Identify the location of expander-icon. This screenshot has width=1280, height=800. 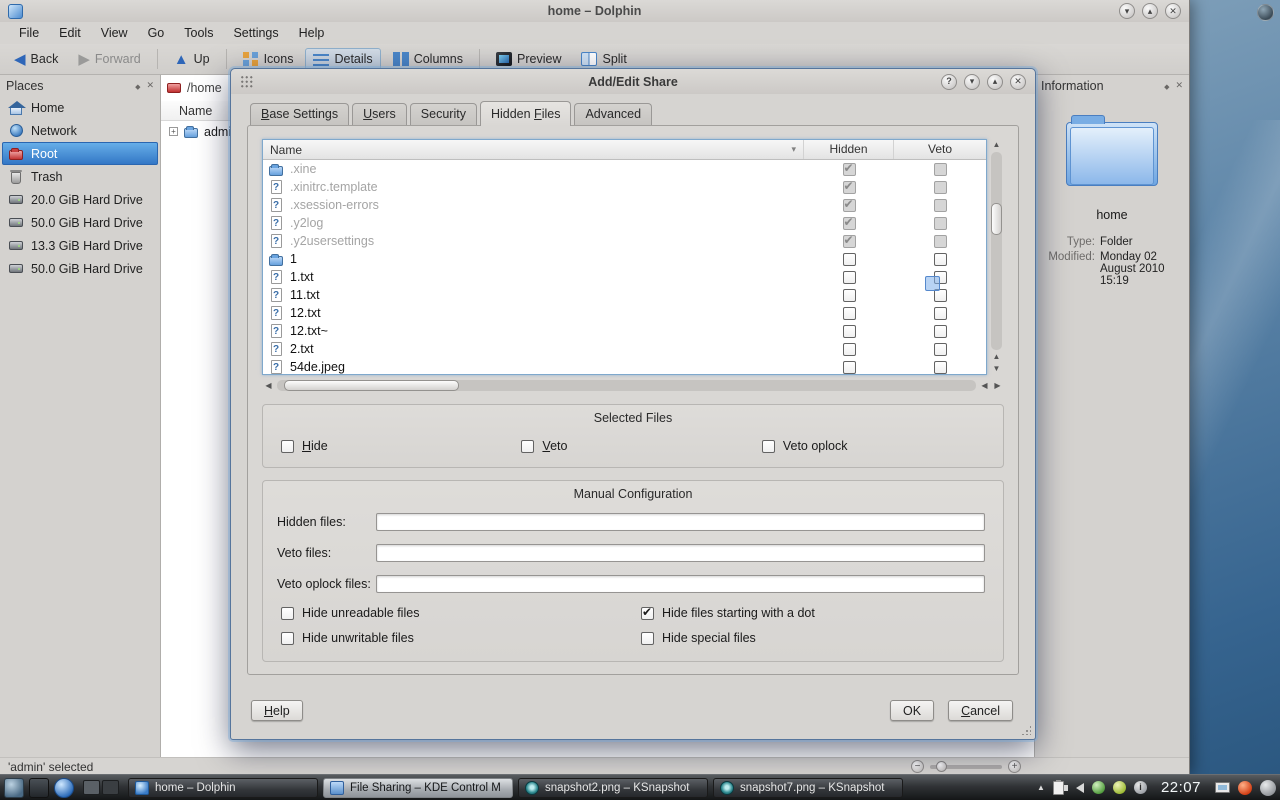
(173, 131).